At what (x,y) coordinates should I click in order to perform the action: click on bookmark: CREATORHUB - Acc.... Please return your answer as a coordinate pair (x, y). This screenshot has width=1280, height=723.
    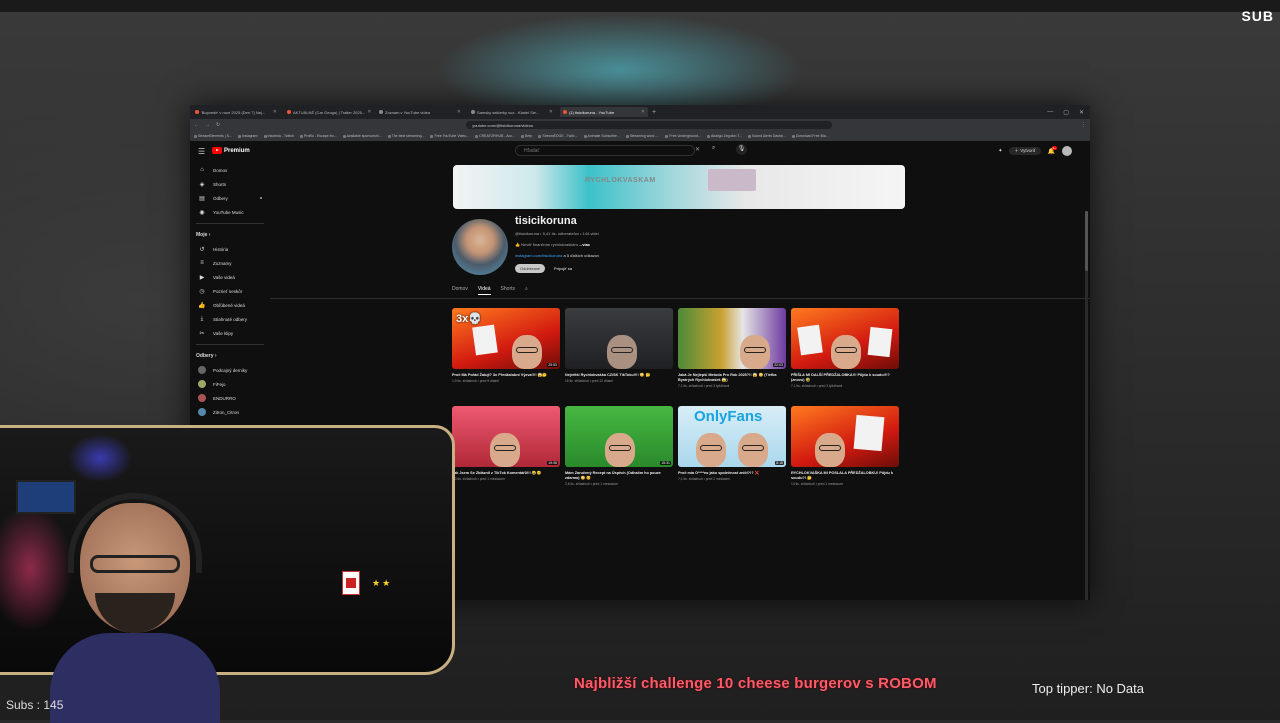
    Looking at the image, I should click on (495, 136).